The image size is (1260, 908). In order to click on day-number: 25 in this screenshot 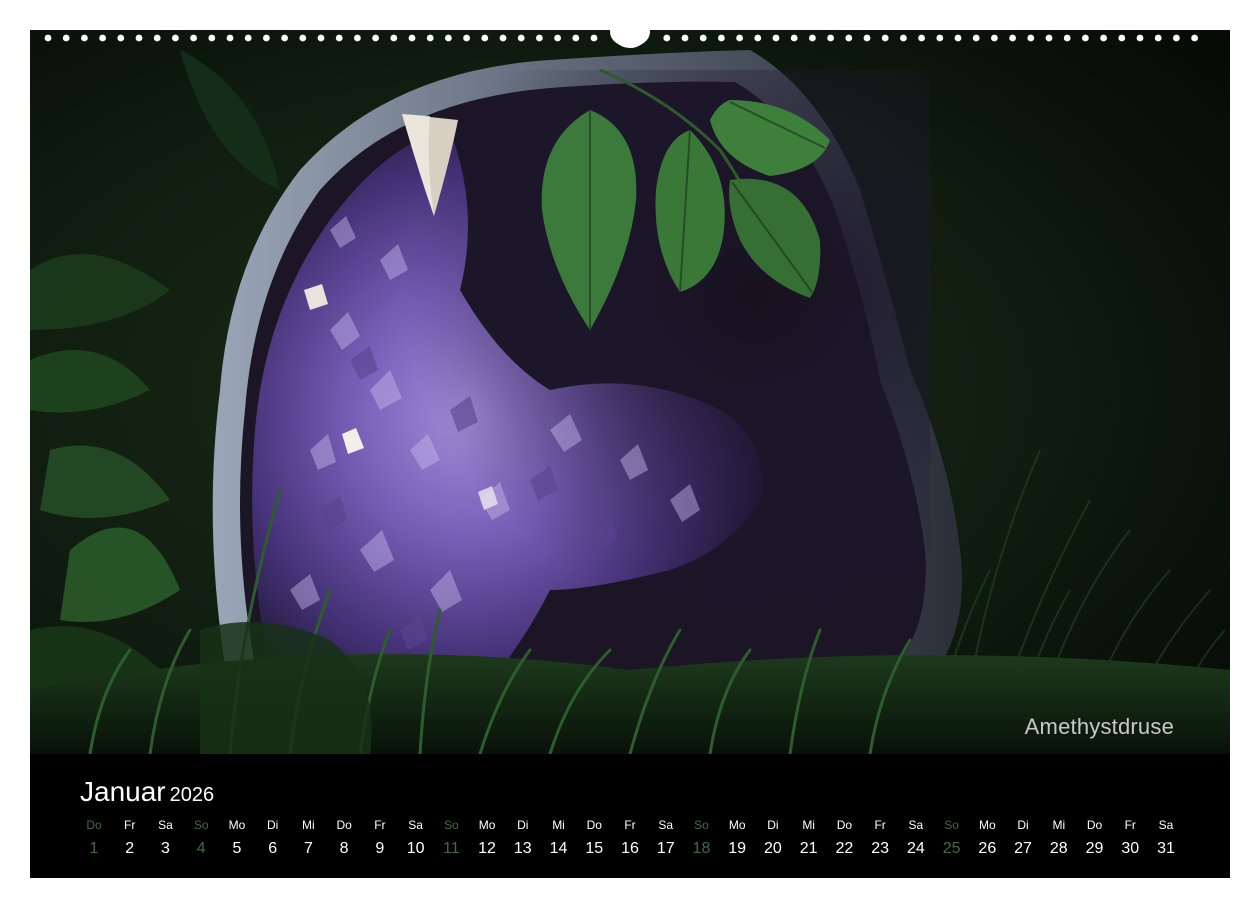, I will do `click(951, 848)`.